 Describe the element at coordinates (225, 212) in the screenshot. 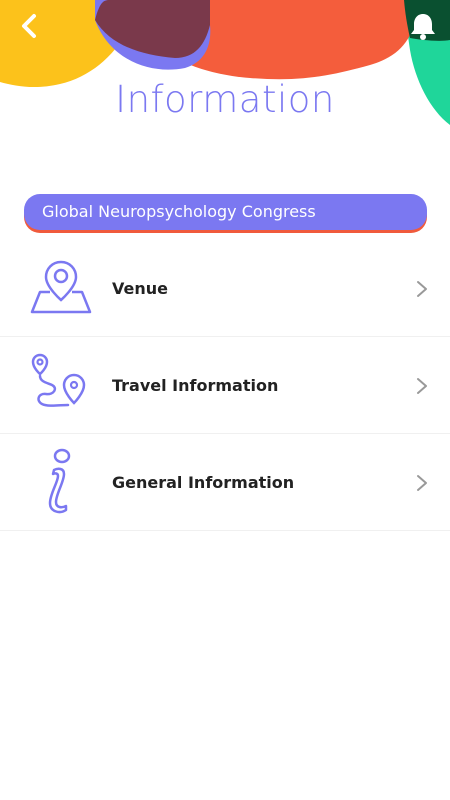

I see `event-name-banner: Global Neuropsychology Congress` at that location.